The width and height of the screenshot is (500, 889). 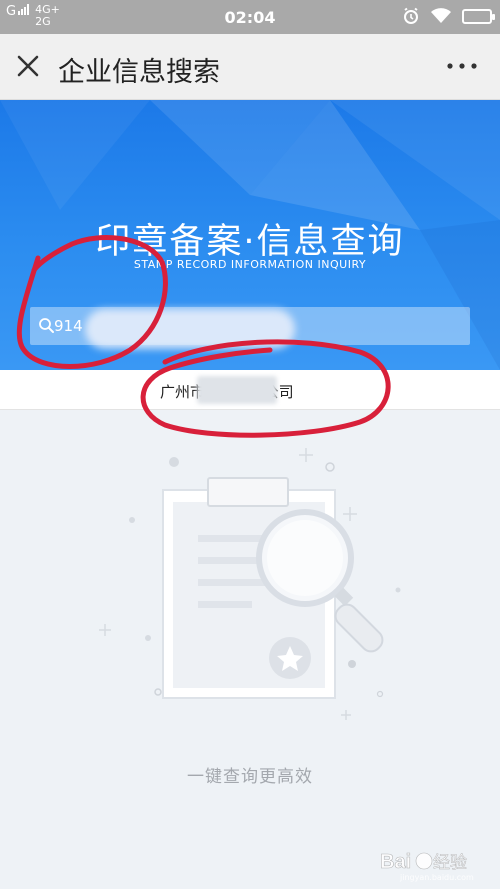 What do you see at coordinates (28, 66) in the screenshot?
I see `close-icon` at bounding box center [28, 66].